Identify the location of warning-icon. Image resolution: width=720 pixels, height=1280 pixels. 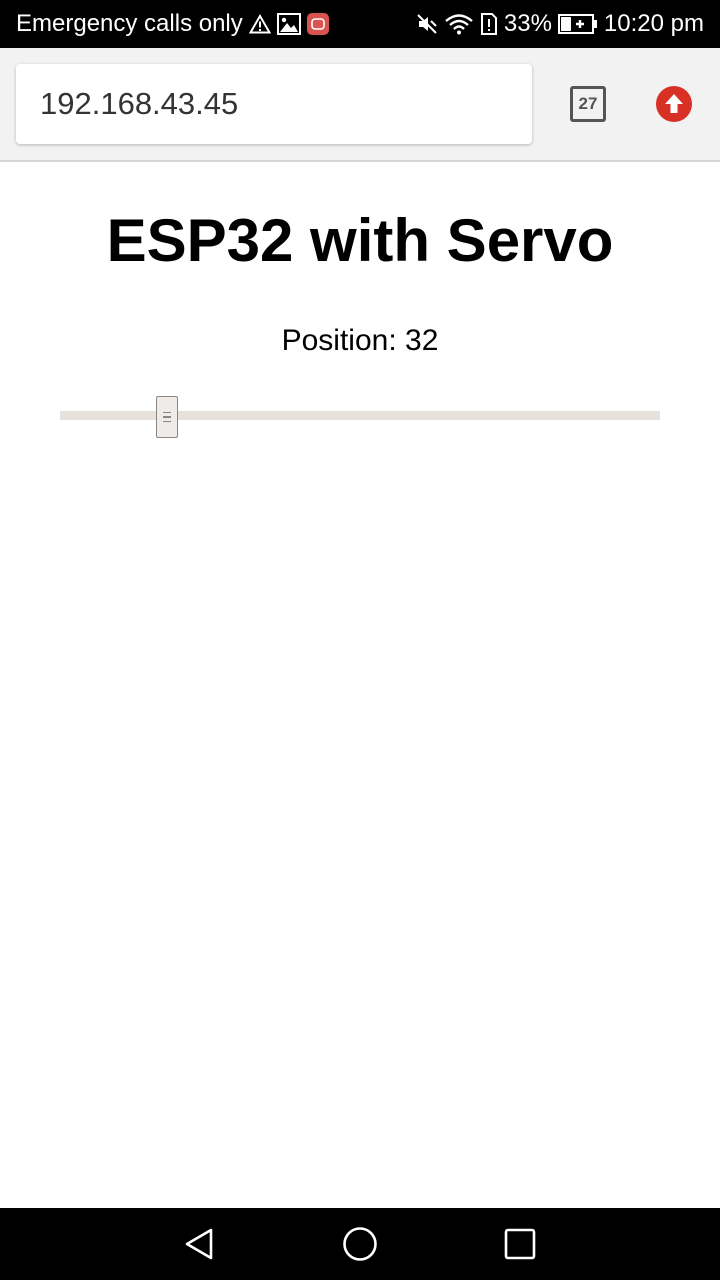
(259, 24).